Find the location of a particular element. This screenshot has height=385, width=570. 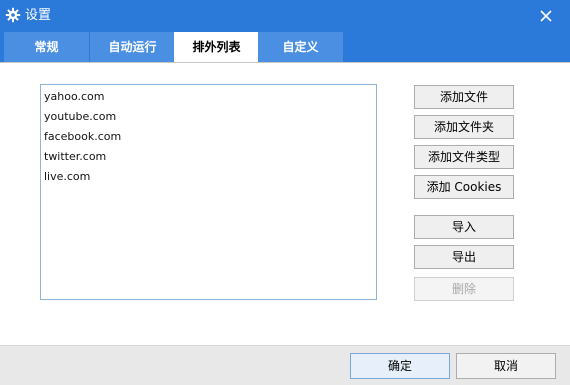

tab-divider is located at coordinates (285, 62).